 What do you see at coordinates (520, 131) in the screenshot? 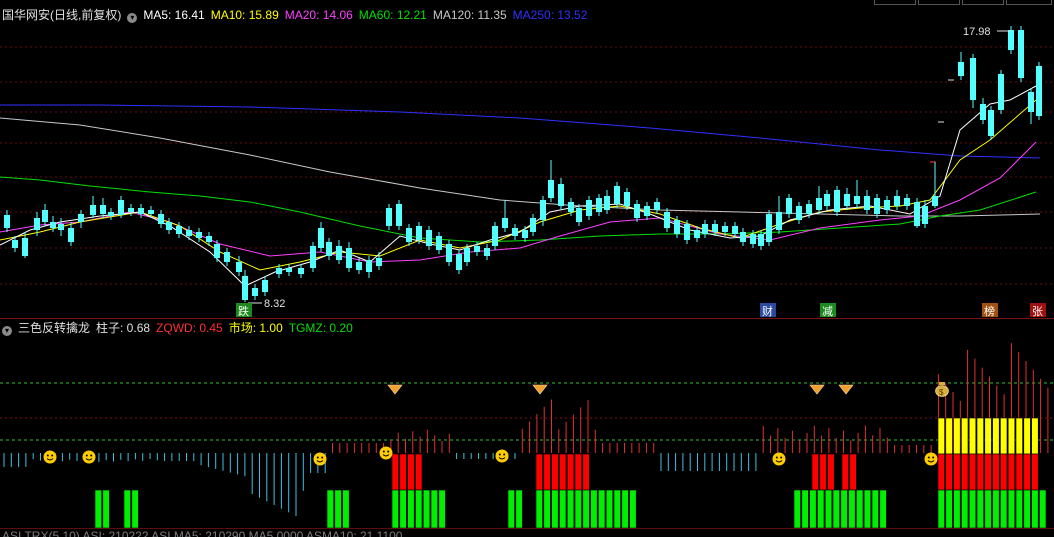
I see `ma250-line` at bounding box center [520, 131].